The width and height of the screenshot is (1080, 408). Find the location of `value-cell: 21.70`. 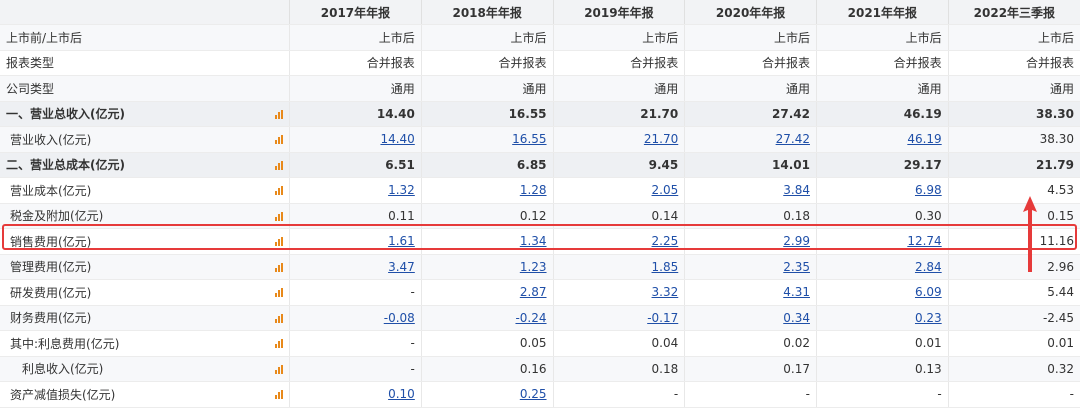

value-cell: 21.70 is located at coordinates (618, 114).